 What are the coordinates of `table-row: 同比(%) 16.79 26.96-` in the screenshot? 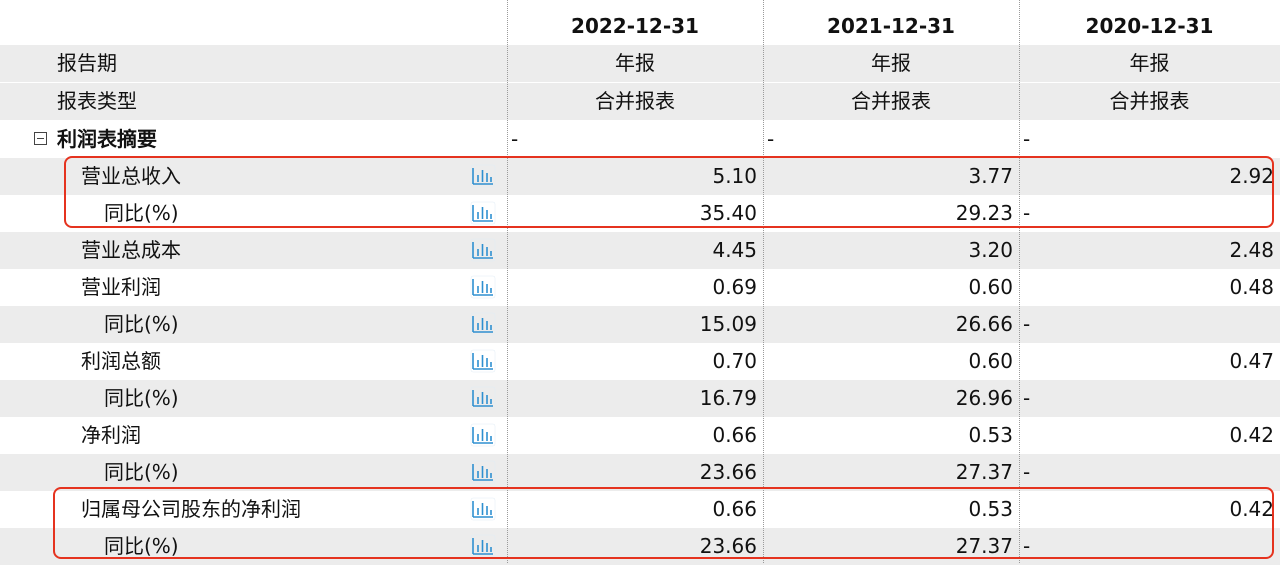 It's located at (640, 398).